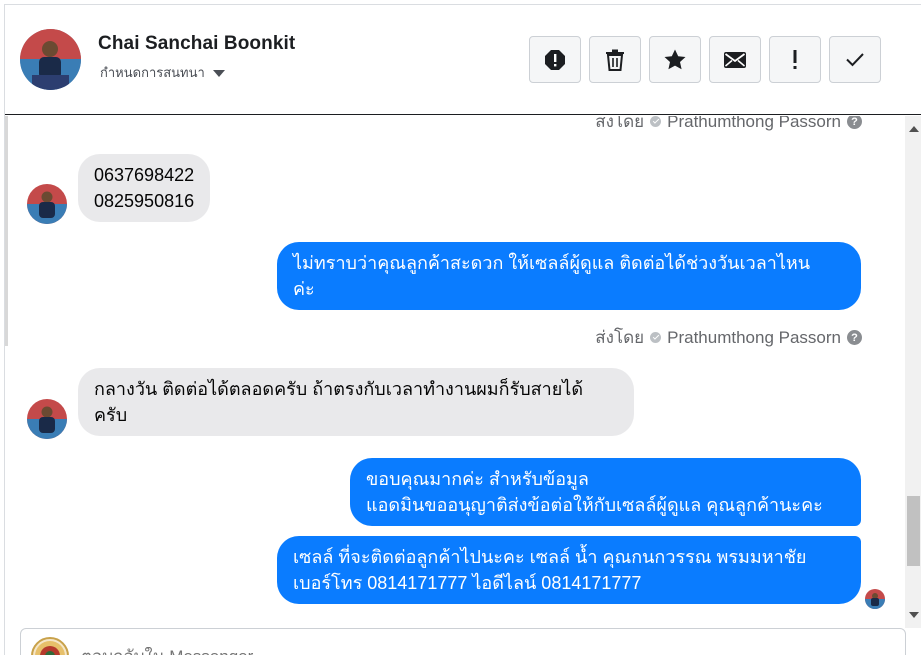 The height and width of the screenshot is (655, 921). Describe the element at coordinates (913, 531) in the screenshot. I see `scroll-thumb` at that location.